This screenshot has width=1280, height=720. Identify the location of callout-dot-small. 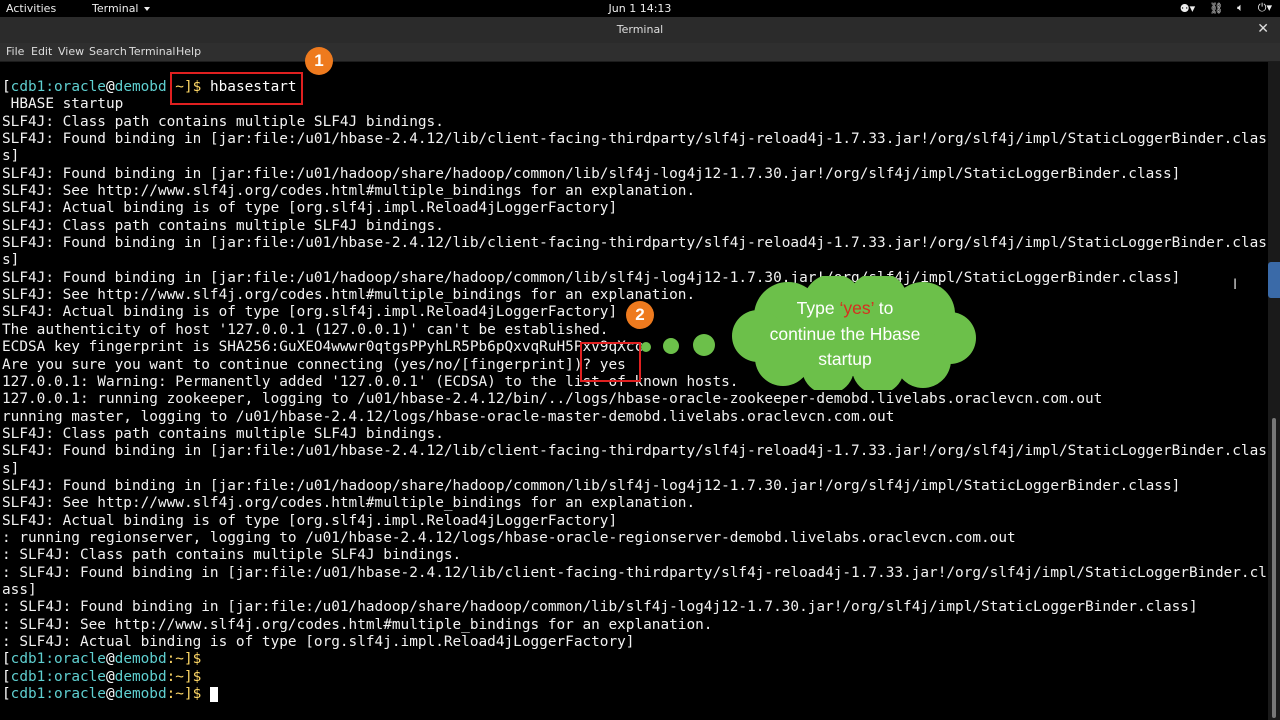
(646, 347).